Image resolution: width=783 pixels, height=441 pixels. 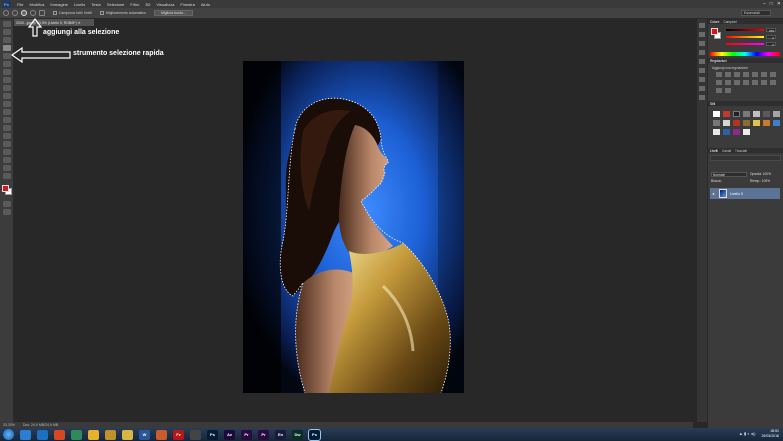 What do you see at coordinates (6, 144) in the screenshot?
I see `type-tool-icon` at bounding box center [6, 144].